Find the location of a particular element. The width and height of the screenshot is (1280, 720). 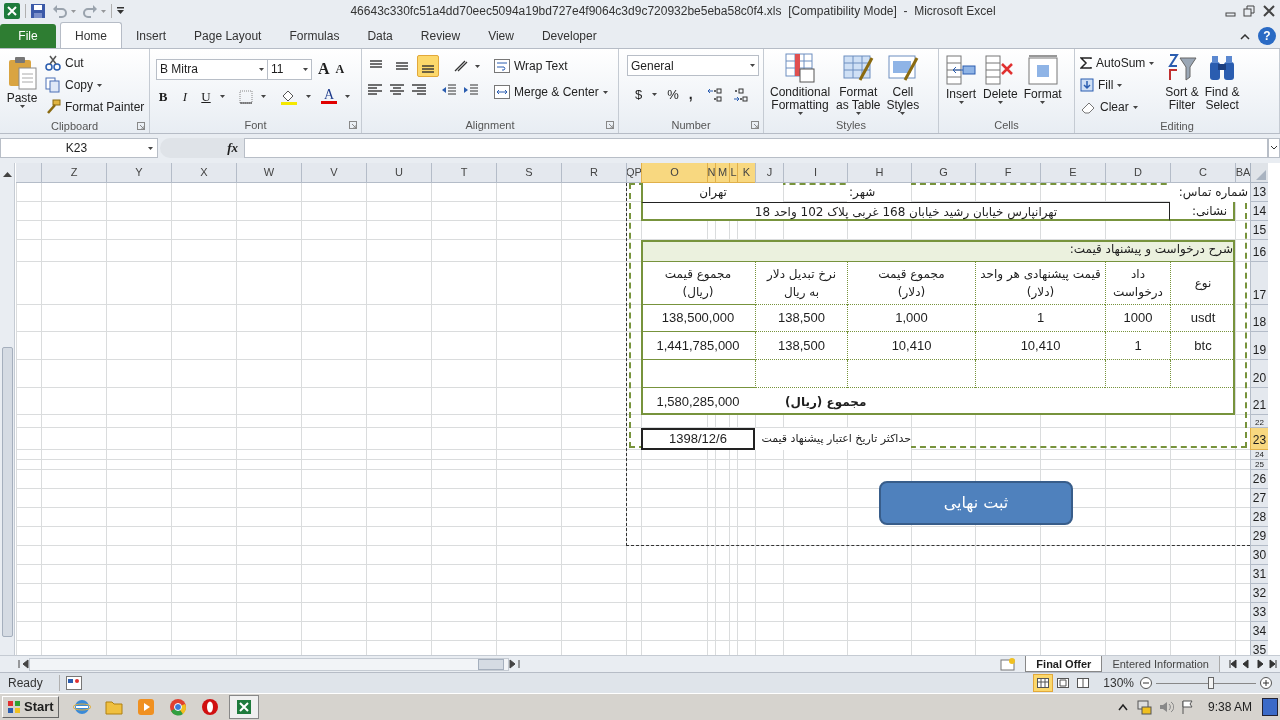

find-select-button: Find & Select is located at coordinates (1222, 82).